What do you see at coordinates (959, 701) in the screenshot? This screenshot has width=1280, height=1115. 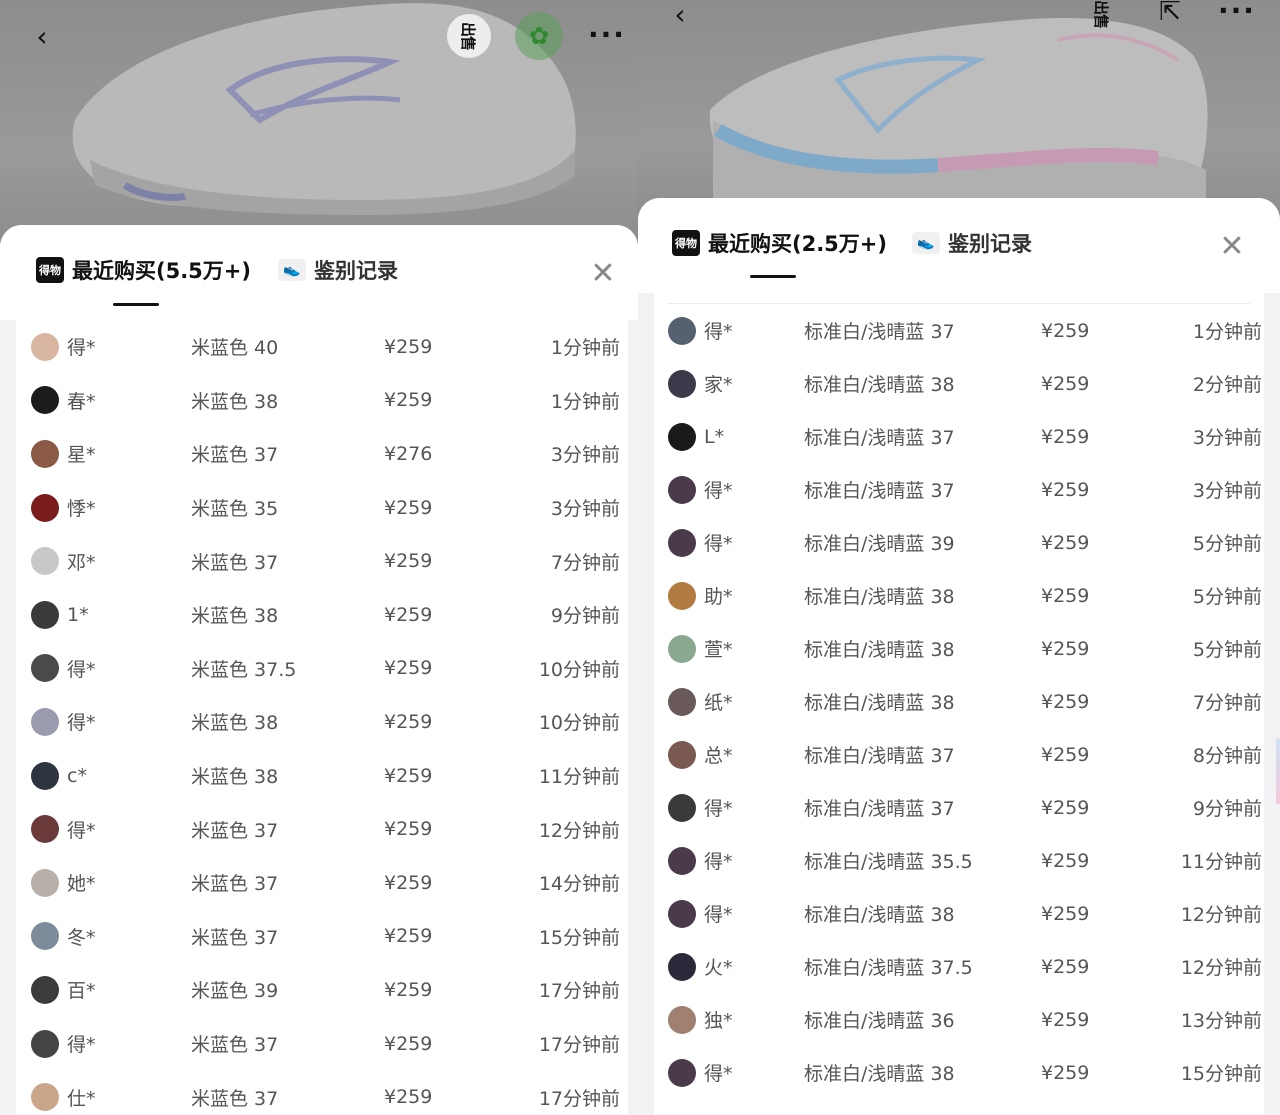 I see `purchase-row: 纸* 标准白/浅晴蓝 38 ¥259 7分钟前` at bounding box center [959, 701].